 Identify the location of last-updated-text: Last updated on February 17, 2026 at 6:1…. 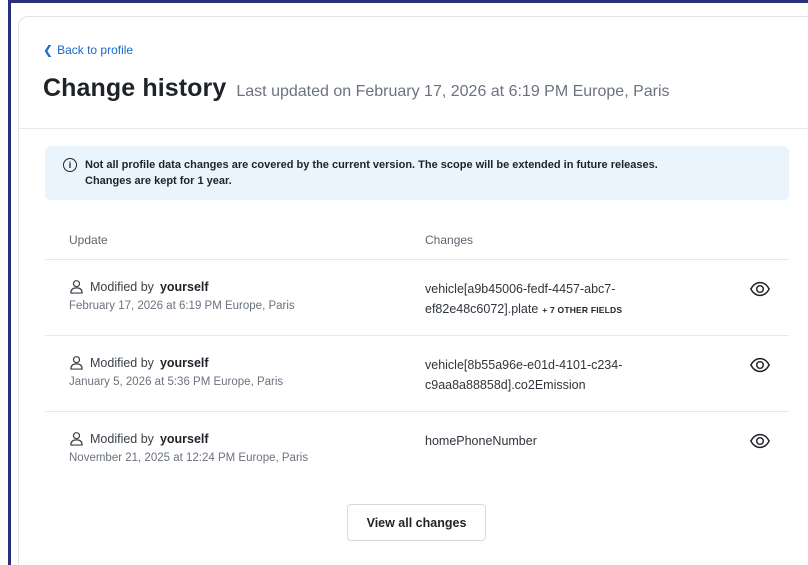
(453, 91).